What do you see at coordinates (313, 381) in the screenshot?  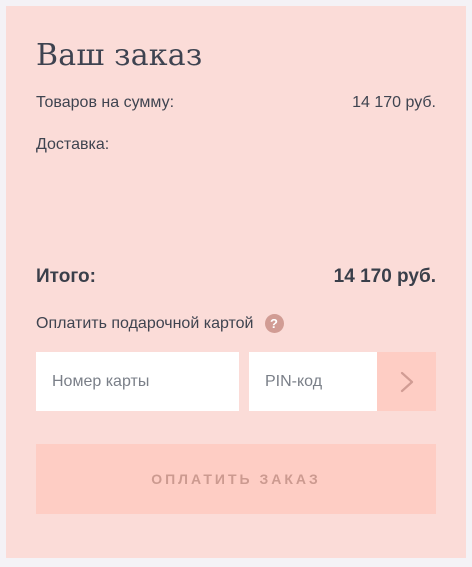 I see `gift-card-pin-input` at bounding box center [313, 381].